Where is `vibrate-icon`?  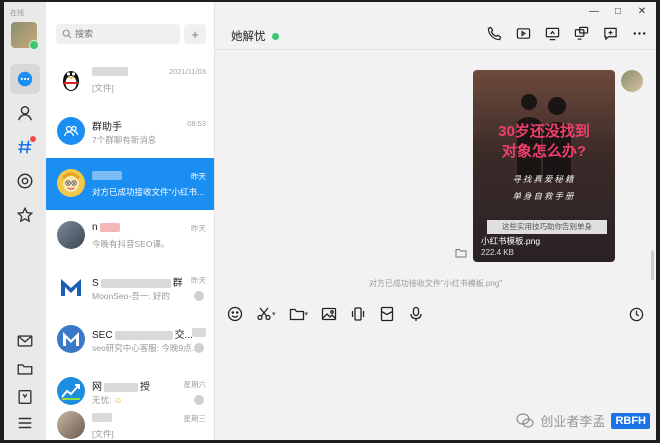
vibrate-icon is located at coordinates (358, 314).